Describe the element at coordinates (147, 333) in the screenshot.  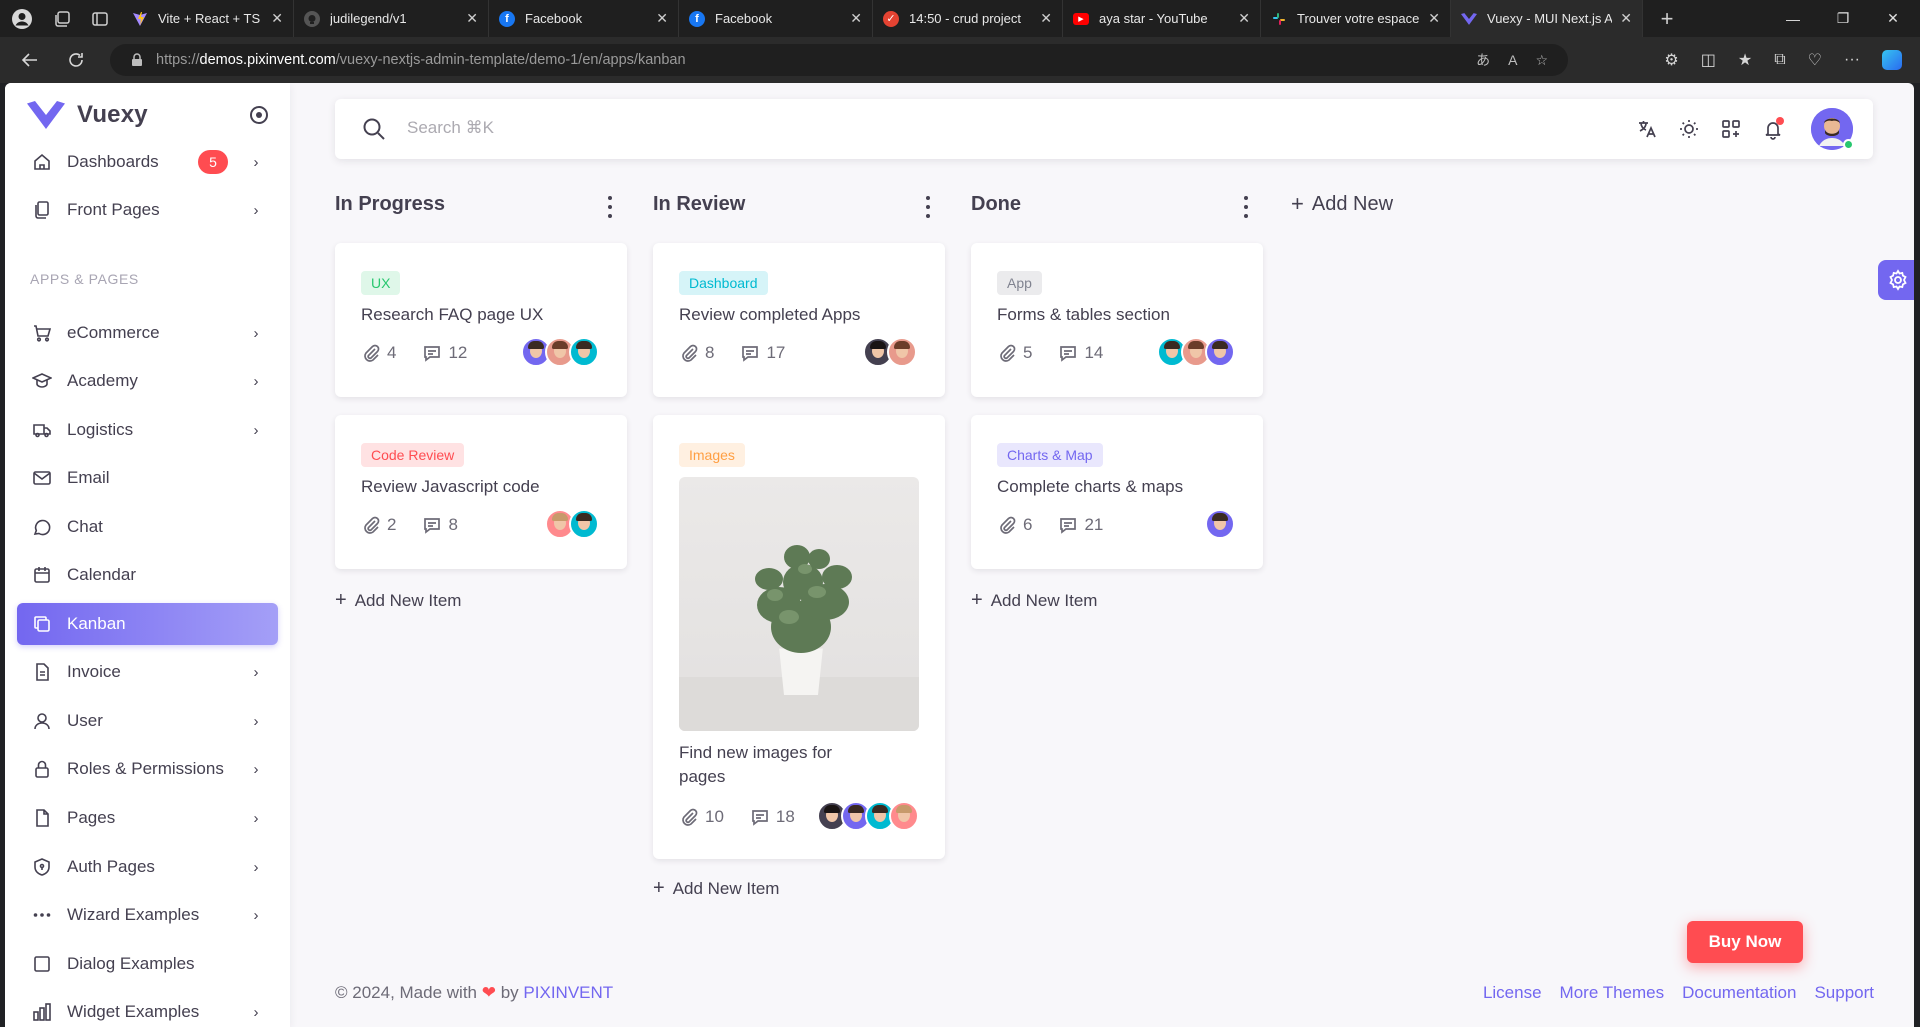
I see `sidebar-item-ecommerce: eCommerce ›` at that location.